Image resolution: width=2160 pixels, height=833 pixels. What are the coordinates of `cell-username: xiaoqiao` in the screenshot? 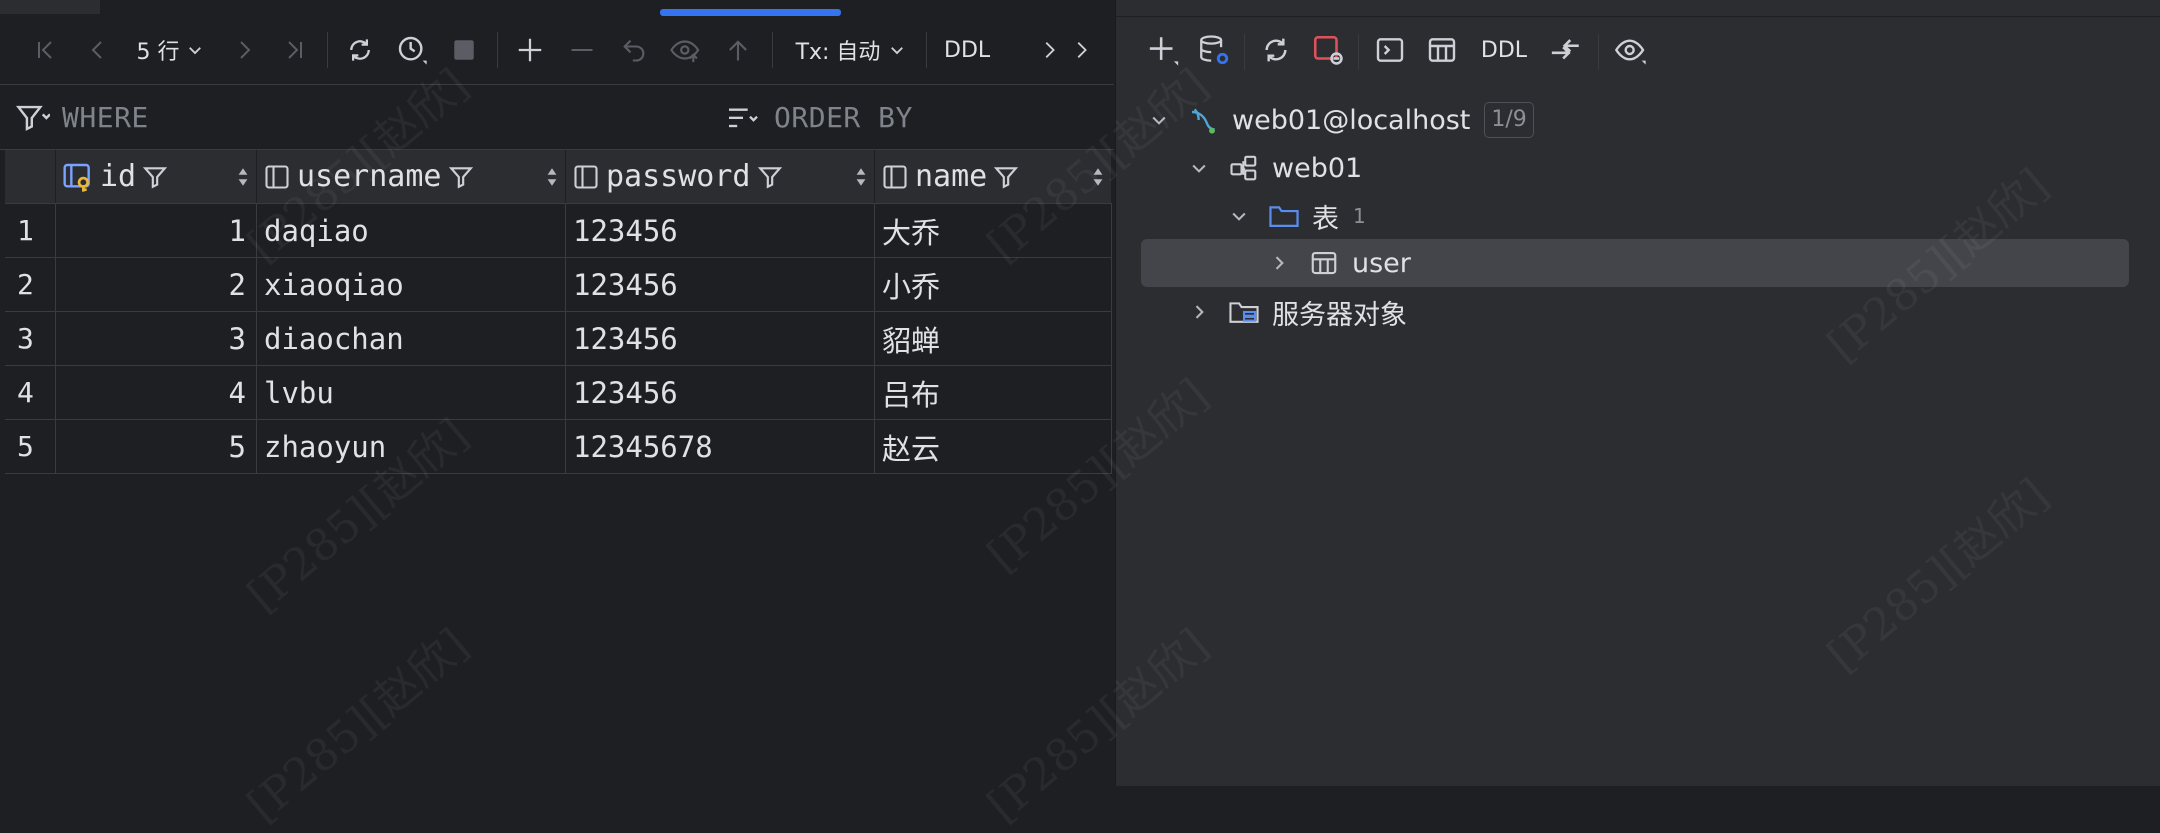 It's located at (411, 284).